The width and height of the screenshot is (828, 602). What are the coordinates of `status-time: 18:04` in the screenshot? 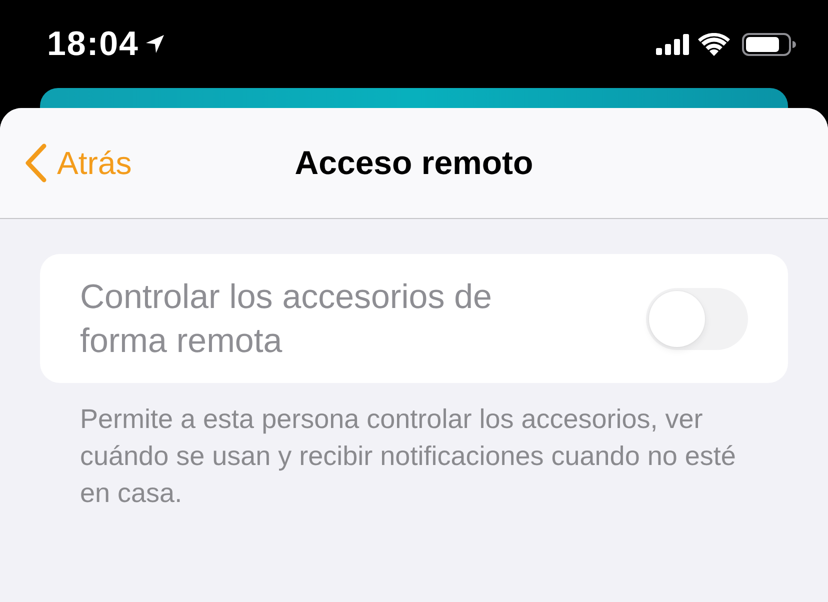 It's located at (93, 44).